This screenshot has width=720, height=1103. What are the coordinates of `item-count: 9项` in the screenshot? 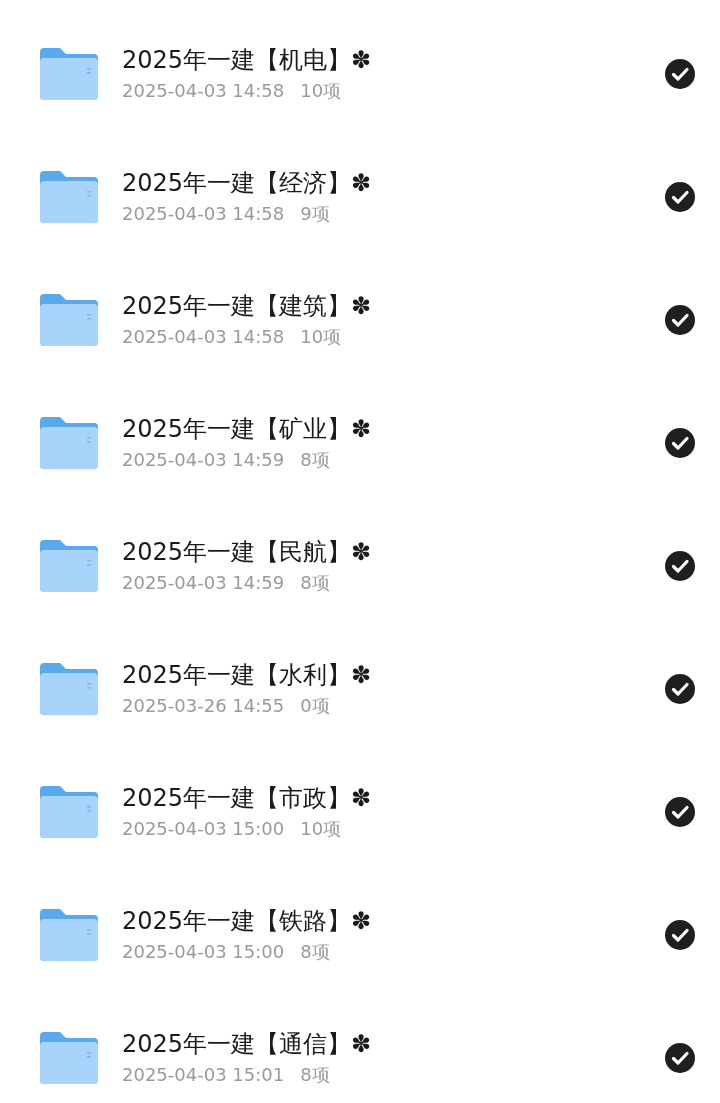 It's located at (315, 213).